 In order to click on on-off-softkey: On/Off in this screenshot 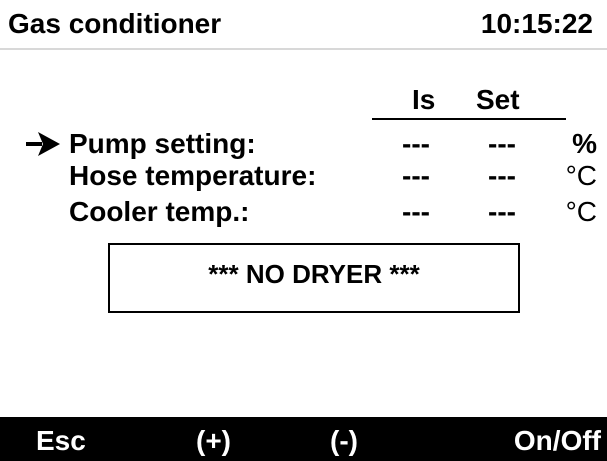, I will do `click(557, 439)`.